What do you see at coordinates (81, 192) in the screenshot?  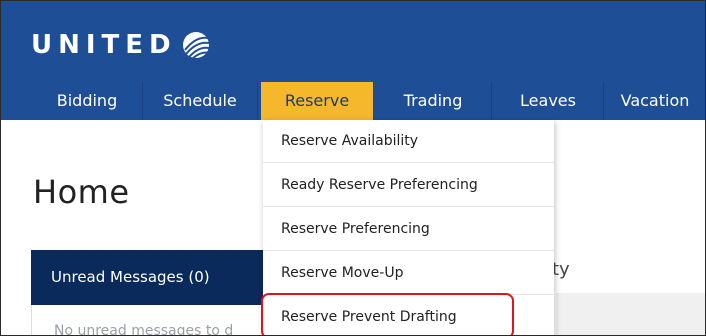 I see `page-title: Home` at bounding box center [81, 192].